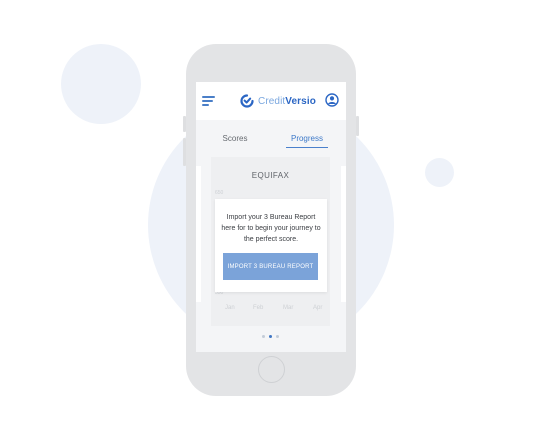  I want to click on tab-bar: Scores Progress, so click(271, 141).